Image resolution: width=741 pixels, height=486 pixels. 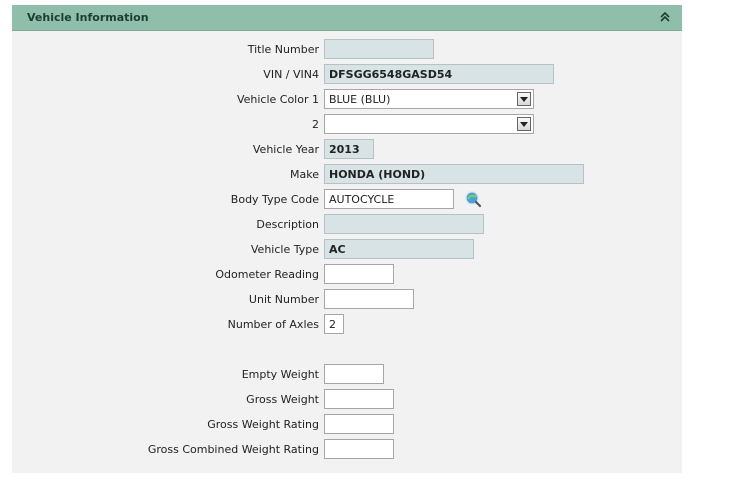 I want to click on description-field, so click(x=404, y=224).